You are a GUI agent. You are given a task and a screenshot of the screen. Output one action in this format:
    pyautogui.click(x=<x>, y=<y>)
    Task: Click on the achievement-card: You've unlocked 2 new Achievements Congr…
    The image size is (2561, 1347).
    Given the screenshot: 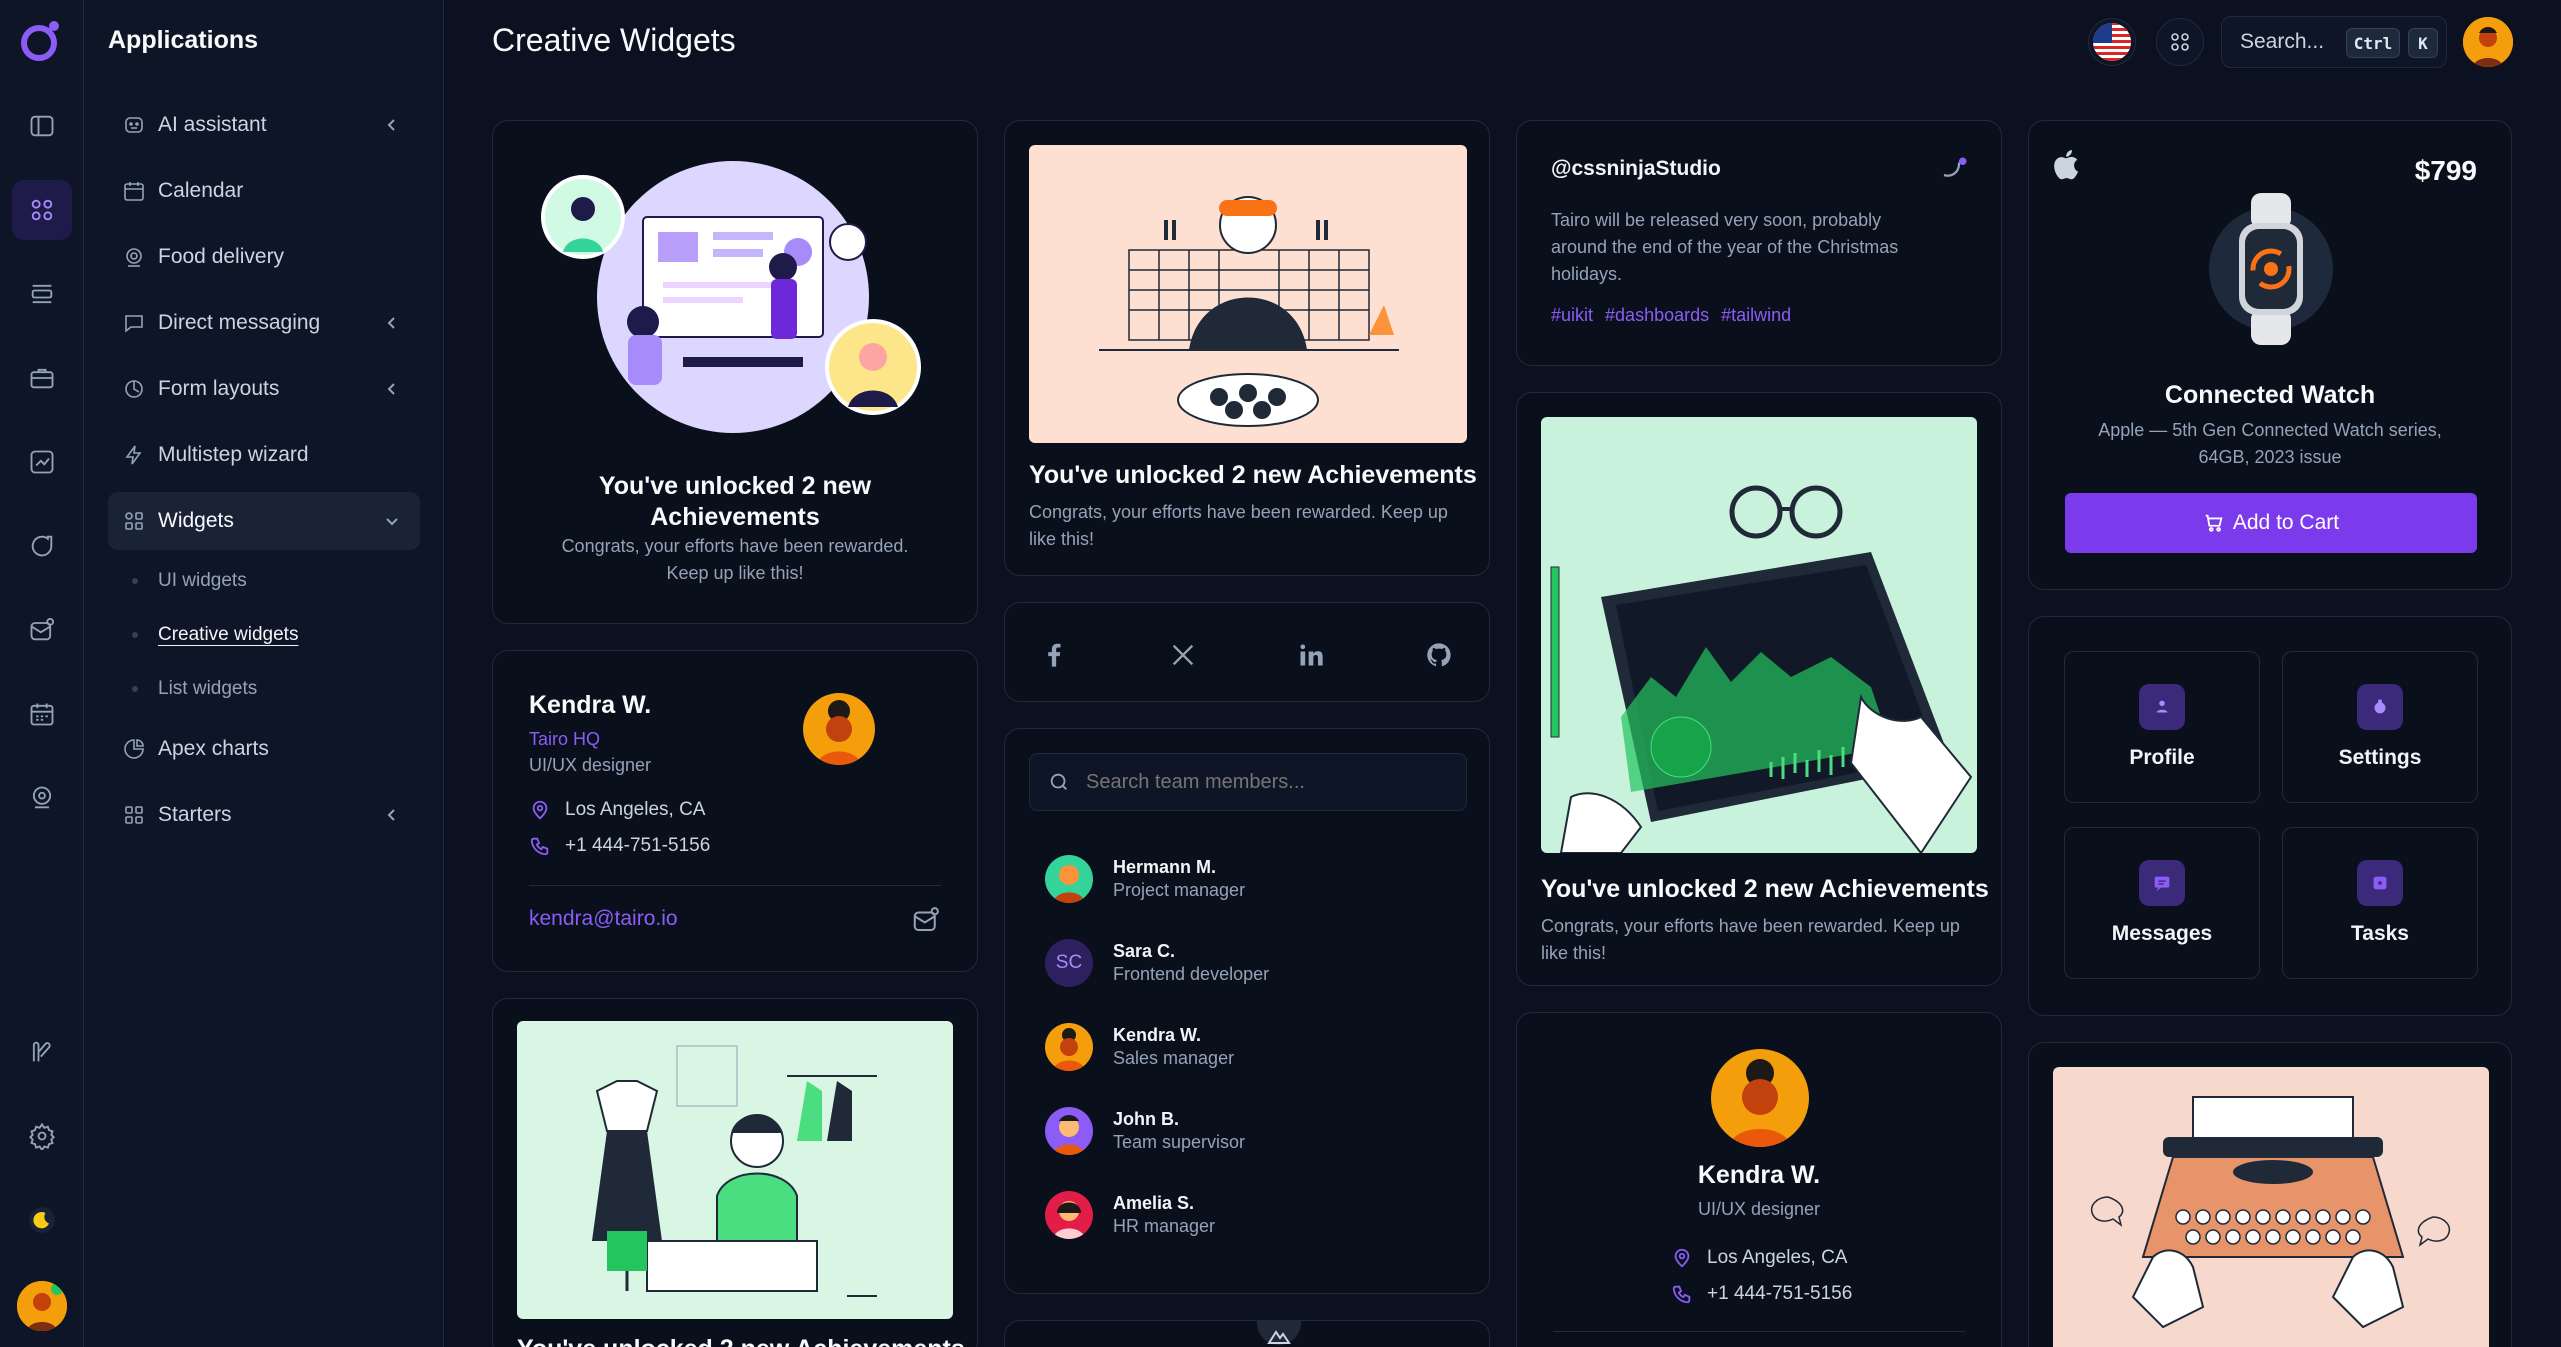 What is the action you would take?
    pyautogui.click(x=735, y=372)
    